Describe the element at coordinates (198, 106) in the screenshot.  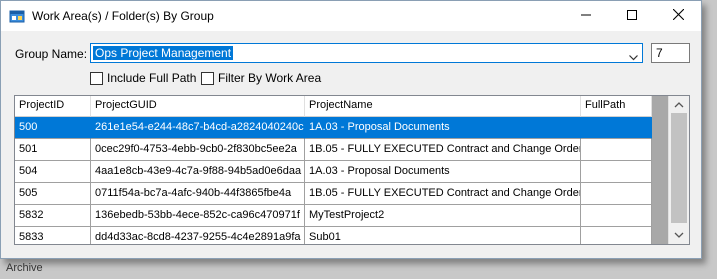
I see `column-header-projectguid: ProjectGUID` at that location.